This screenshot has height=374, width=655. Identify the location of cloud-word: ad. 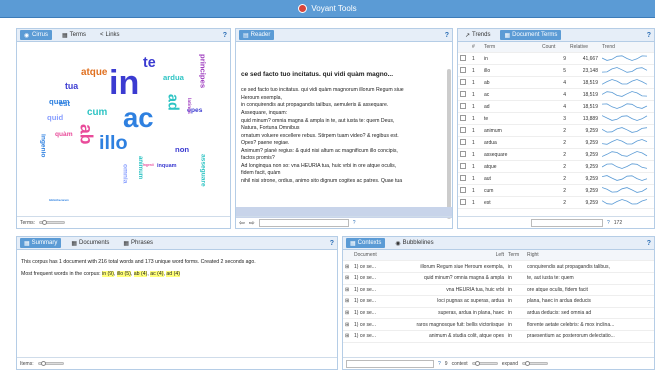
(172, 102).